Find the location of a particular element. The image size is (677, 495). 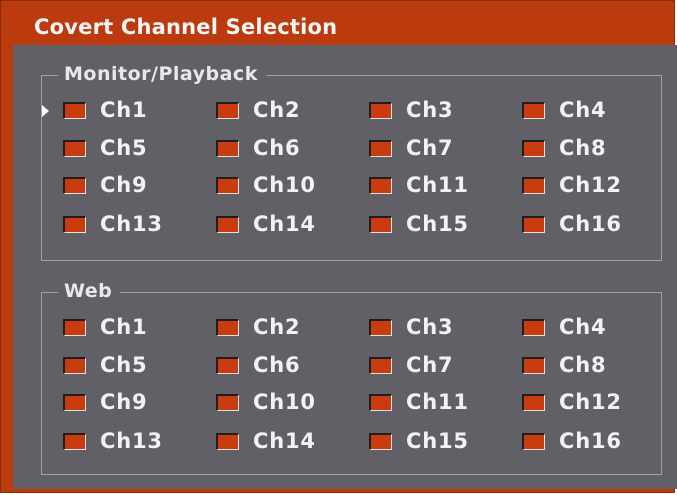

web-channel-4-checkbox: Ch4 is located at coordinates (564, 327).